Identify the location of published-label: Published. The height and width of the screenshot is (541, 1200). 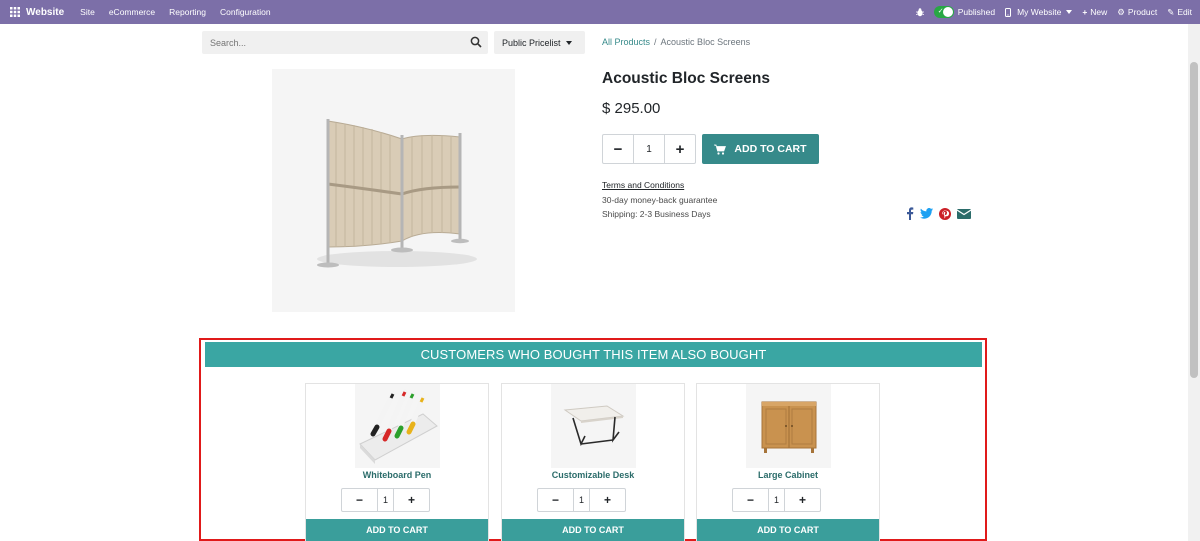
(976, 12).